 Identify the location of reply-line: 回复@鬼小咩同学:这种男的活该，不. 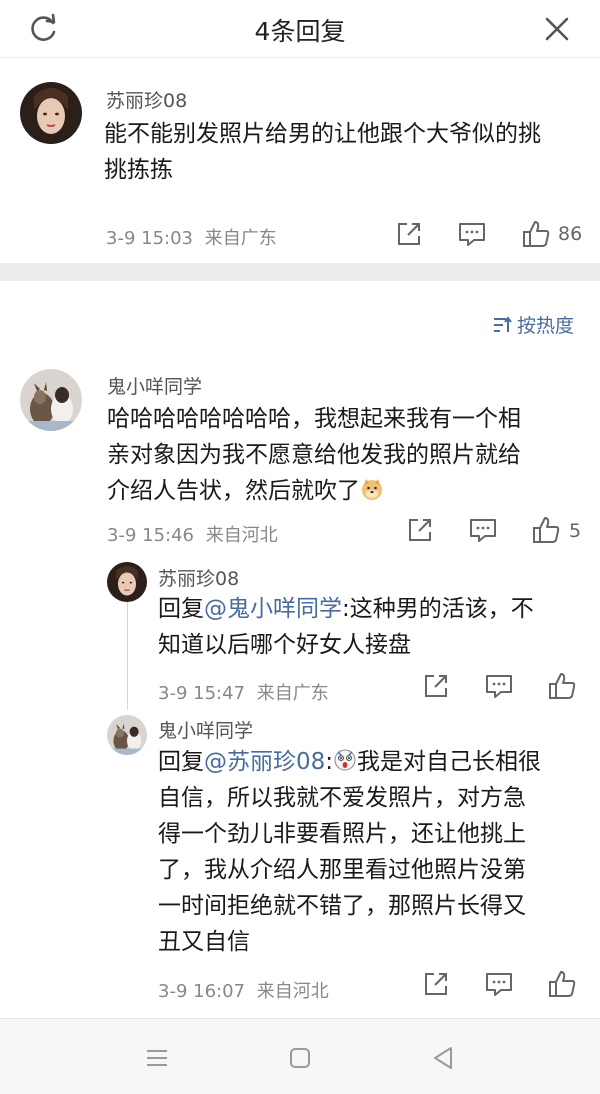
(368, 609).